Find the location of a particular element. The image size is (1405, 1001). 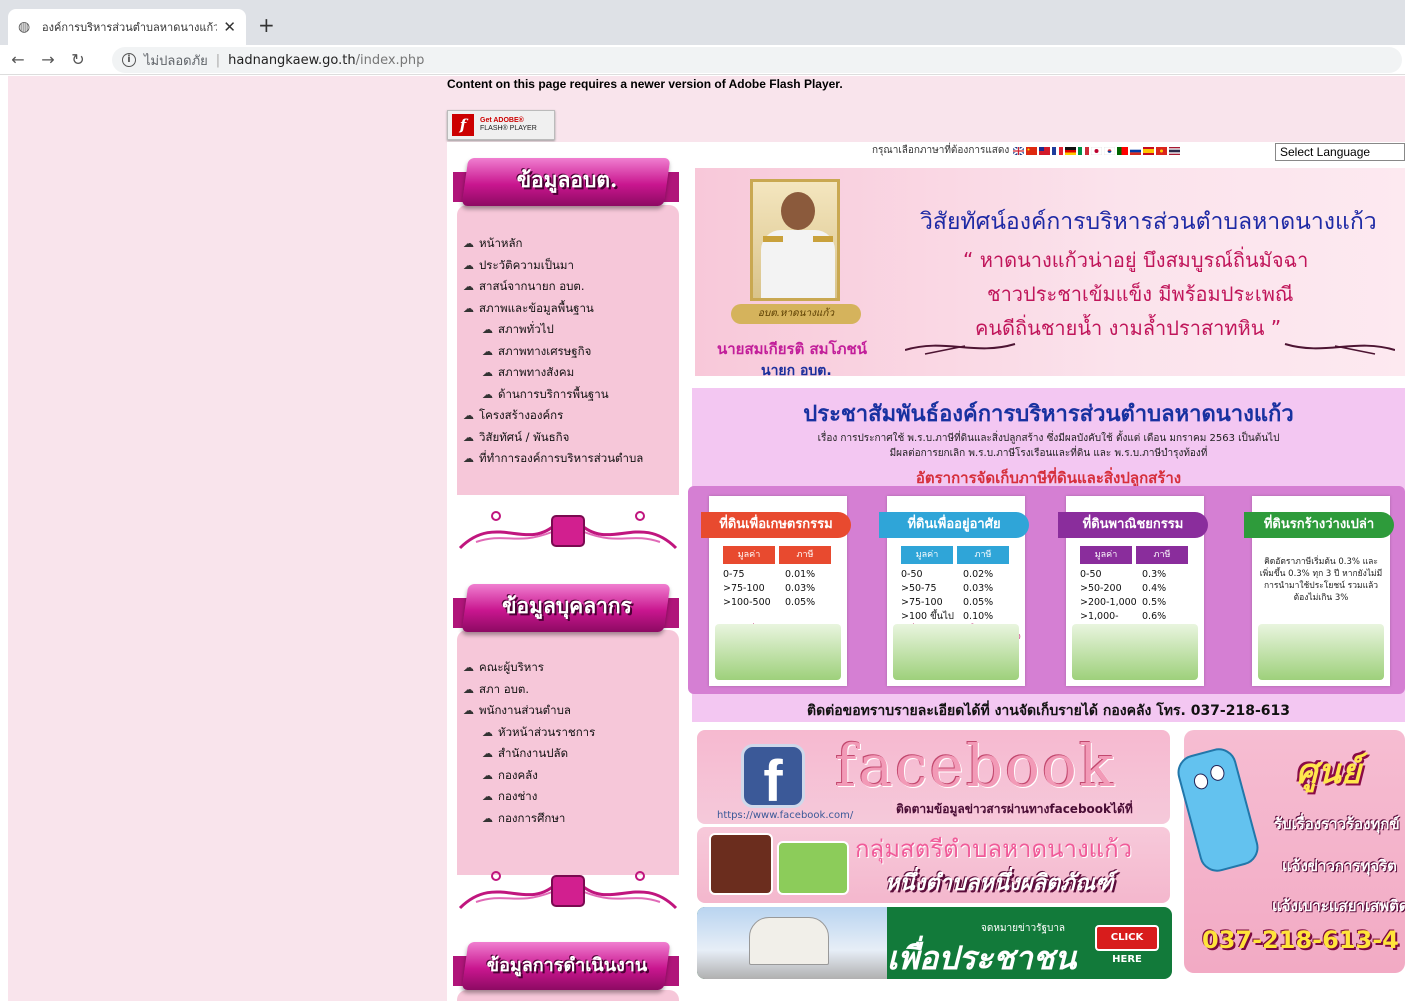

tax-card-range: >75-100 is located at coordinates (744, 588).